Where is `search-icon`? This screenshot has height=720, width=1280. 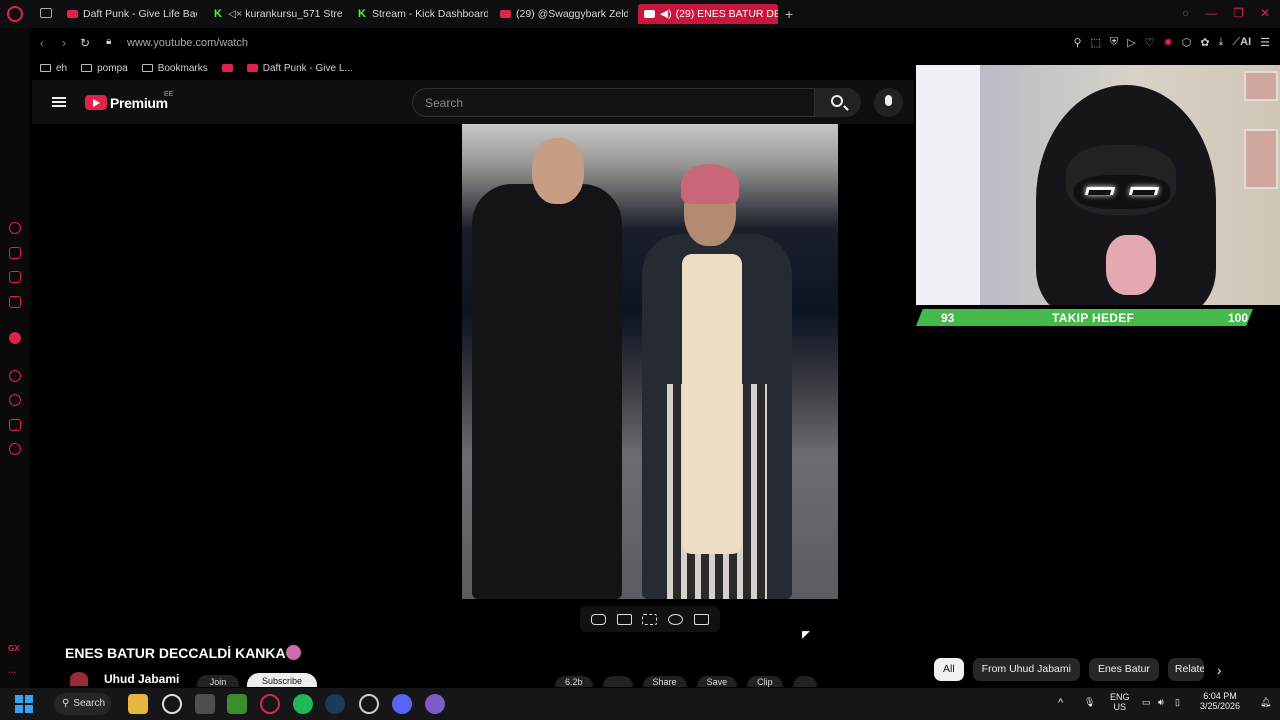 search-icon is located at coordinates (837, 101).